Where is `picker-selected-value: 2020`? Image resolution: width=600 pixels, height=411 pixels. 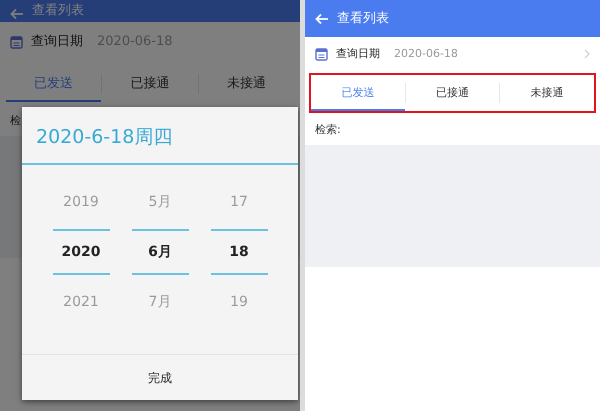
picker-selected-value: 2020 is located at coordinates (81, 252).